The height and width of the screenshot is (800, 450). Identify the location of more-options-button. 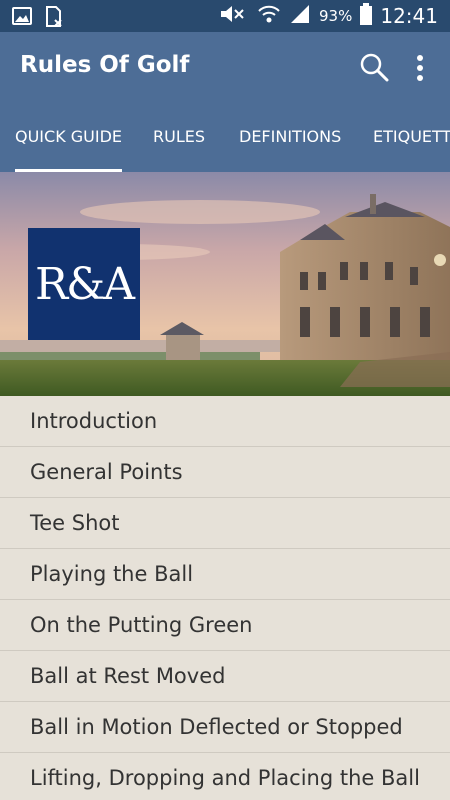
(420, 68).